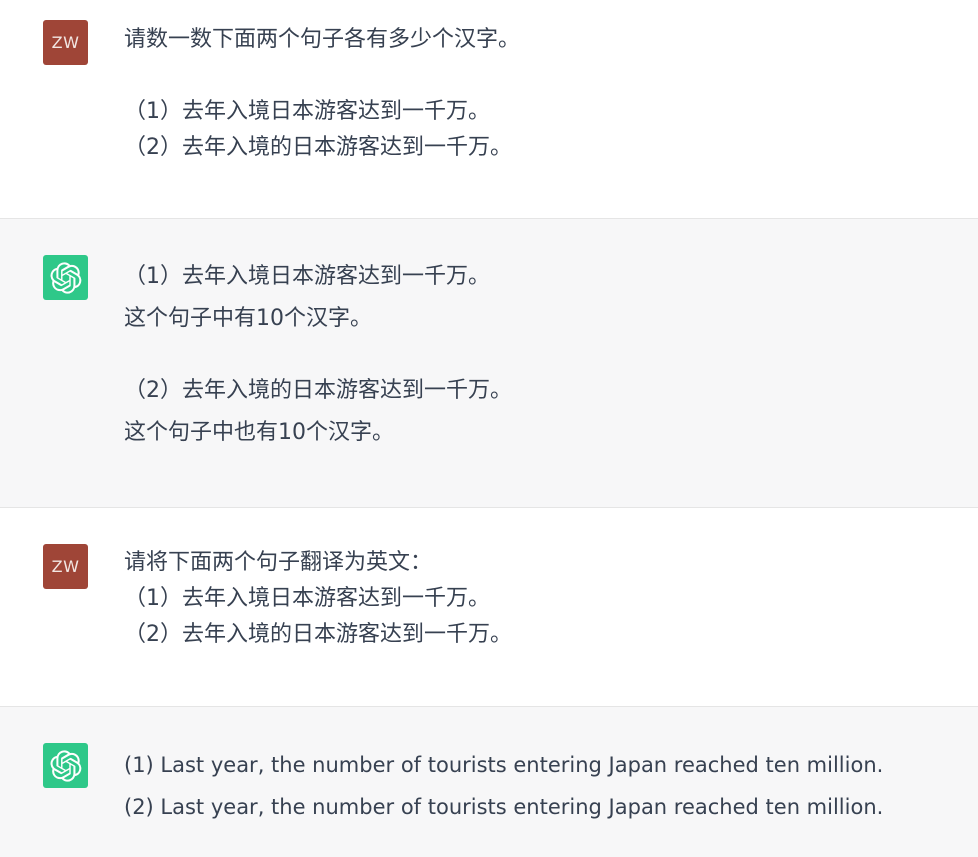 The image size is (978, 857). Describe the element at coordinates (259, 432) in the screenshot. I see `message-line: 这个句子中也有10个汉字。` at that location.